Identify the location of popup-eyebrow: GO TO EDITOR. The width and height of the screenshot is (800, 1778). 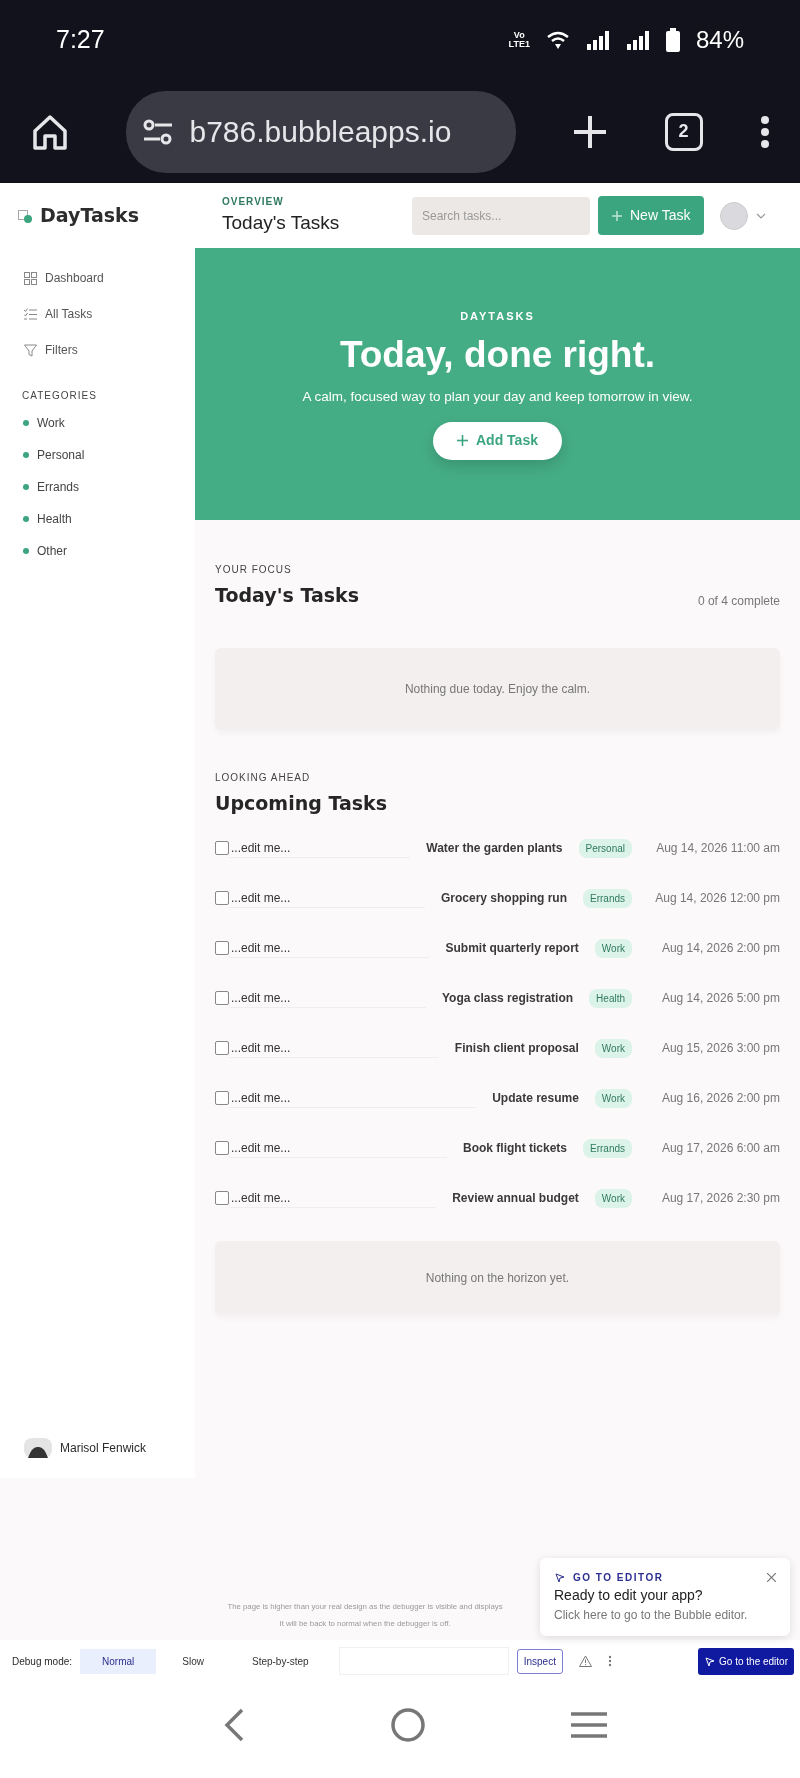
(618, 1578).